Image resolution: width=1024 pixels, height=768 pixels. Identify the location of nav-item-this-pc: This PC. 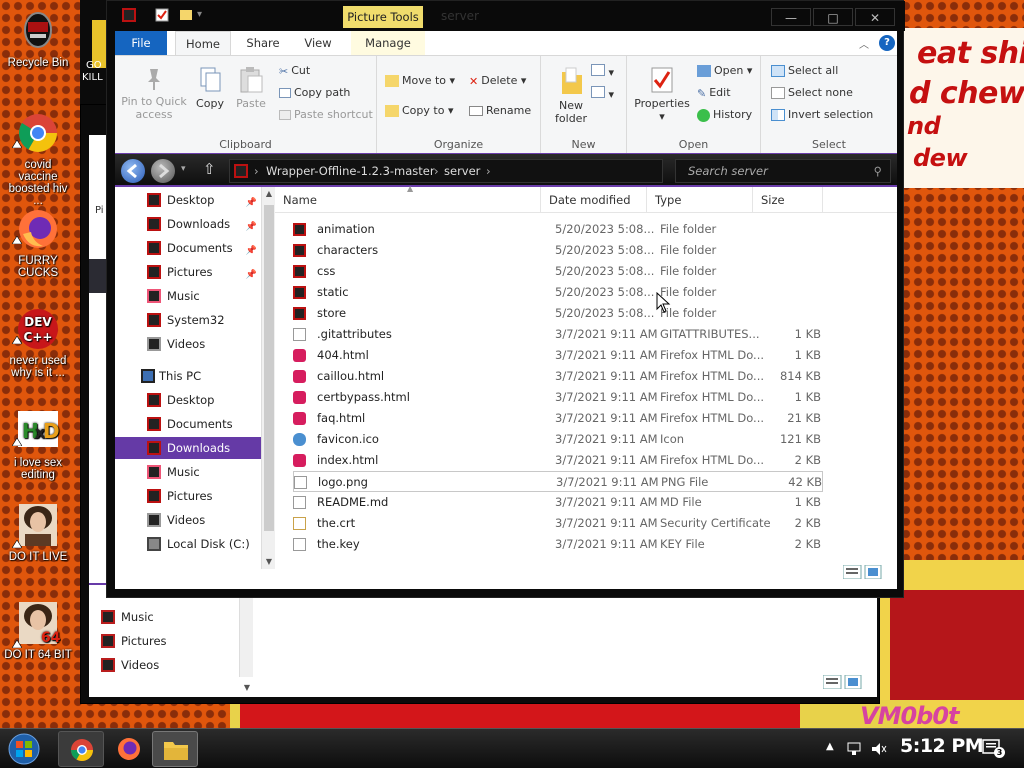
(188, 376).